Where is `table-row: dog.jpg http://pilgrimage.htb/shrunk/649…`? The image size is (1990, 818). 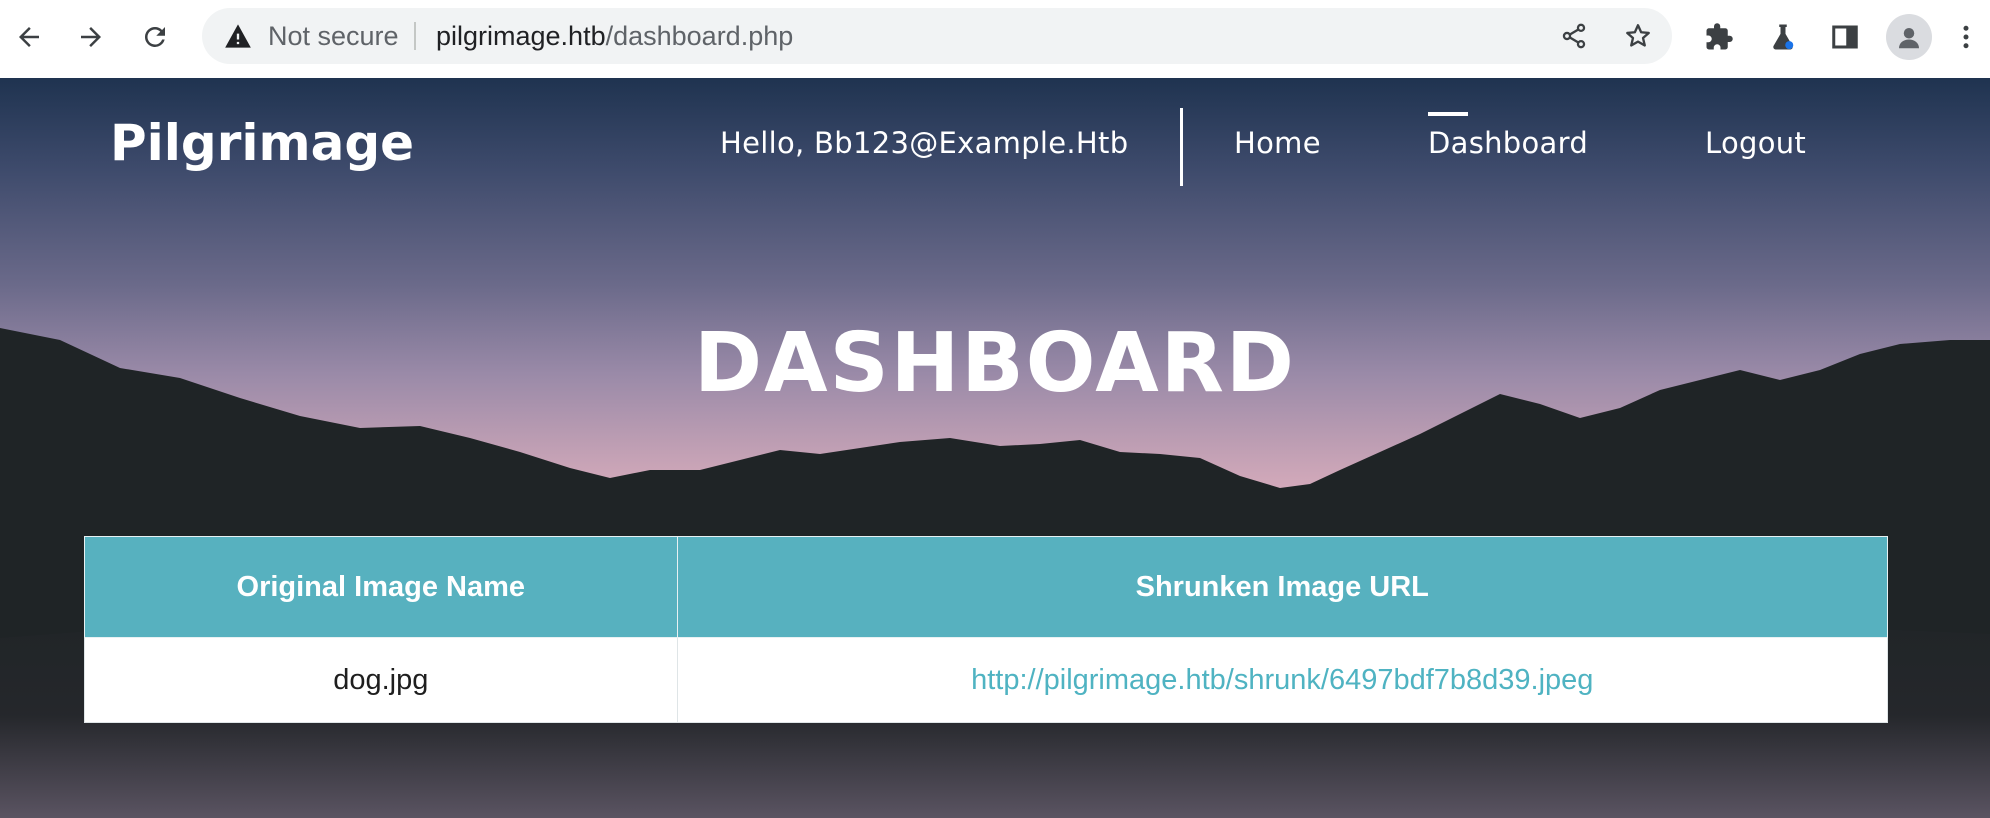 table-row: dog.jpg http://pilgrimage.htb/shrunk/649… is located at coordinates (986, 680).